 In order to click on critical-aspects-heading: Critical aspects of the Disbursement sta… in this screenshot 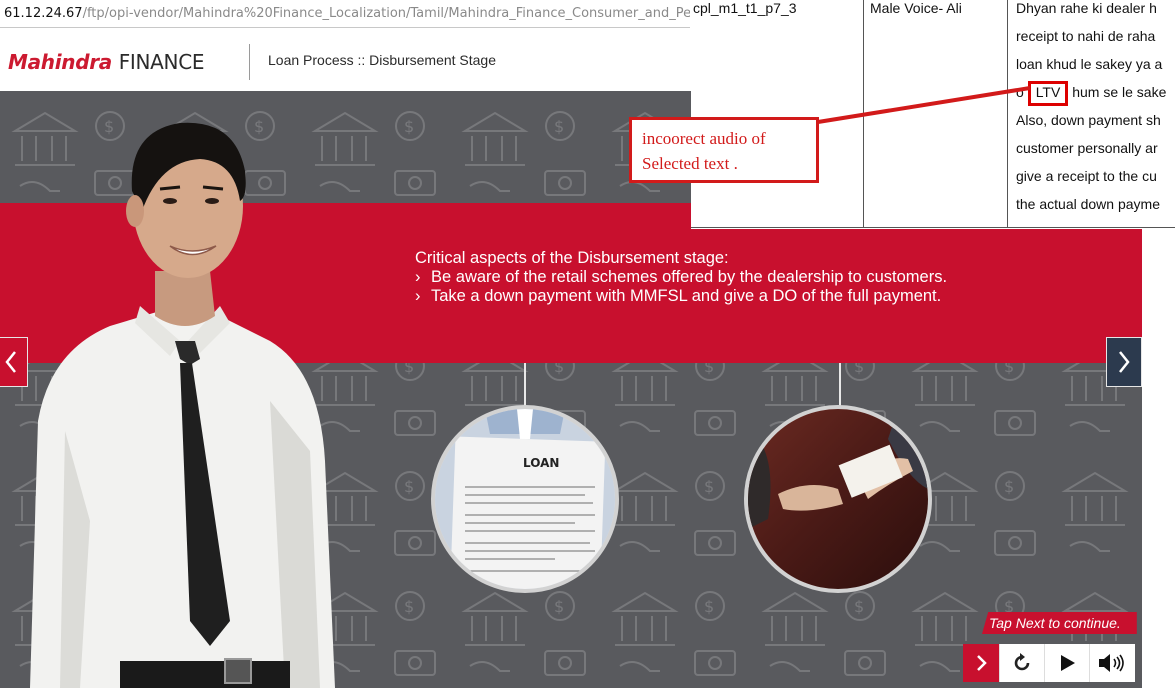, I will do `click(572, 258)`.